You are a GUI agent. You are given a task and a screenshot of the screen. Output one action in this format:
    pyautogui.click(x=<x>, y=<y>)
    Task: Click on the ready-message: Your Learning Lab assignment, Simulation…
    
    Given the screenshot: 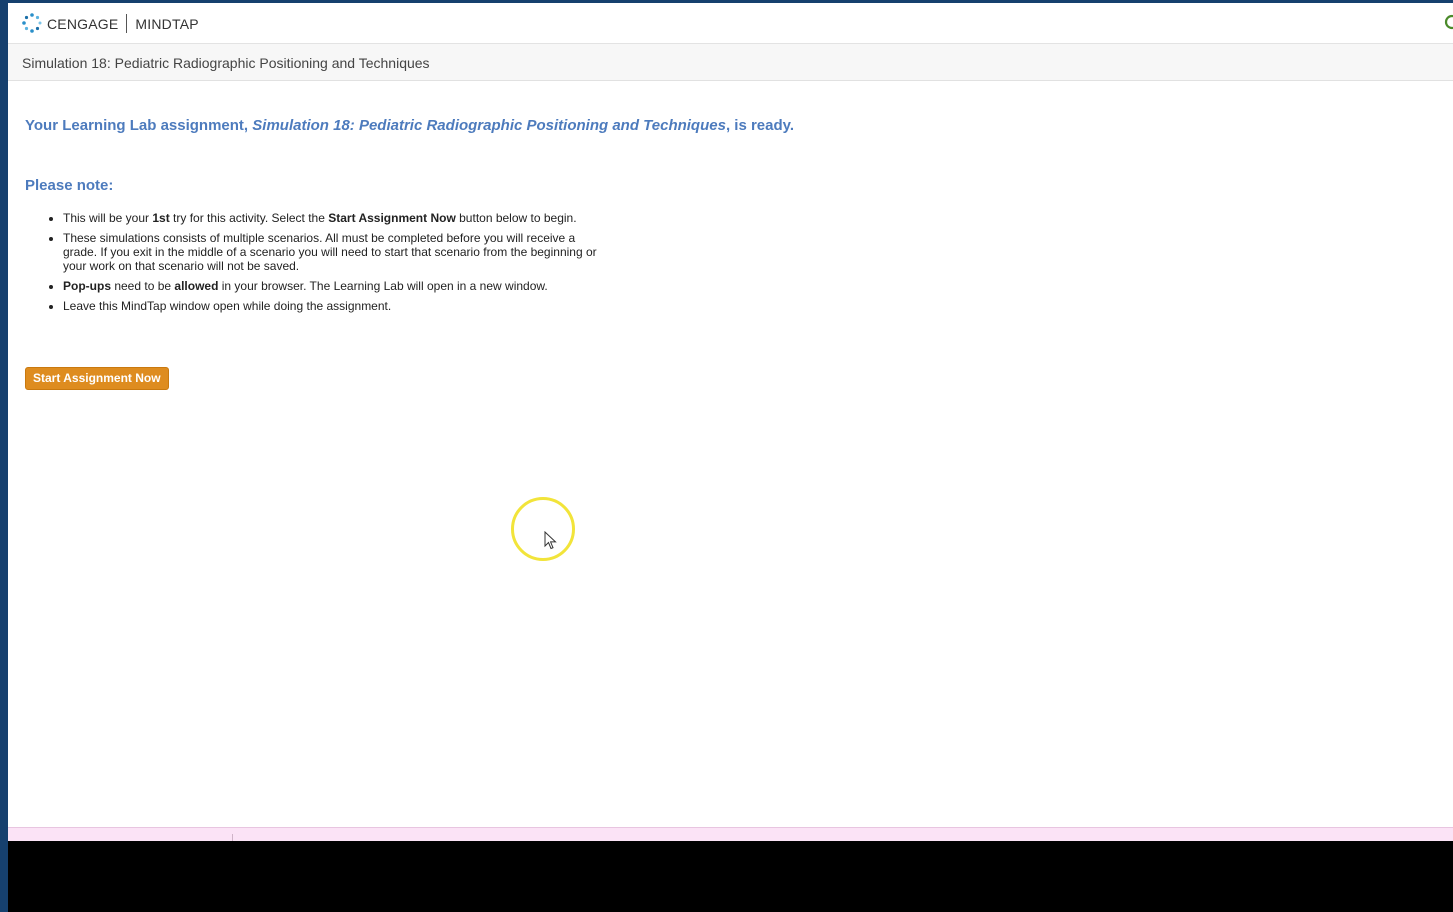 What is the action you would take?
    pyautogui.click(x=725, y=125)
    